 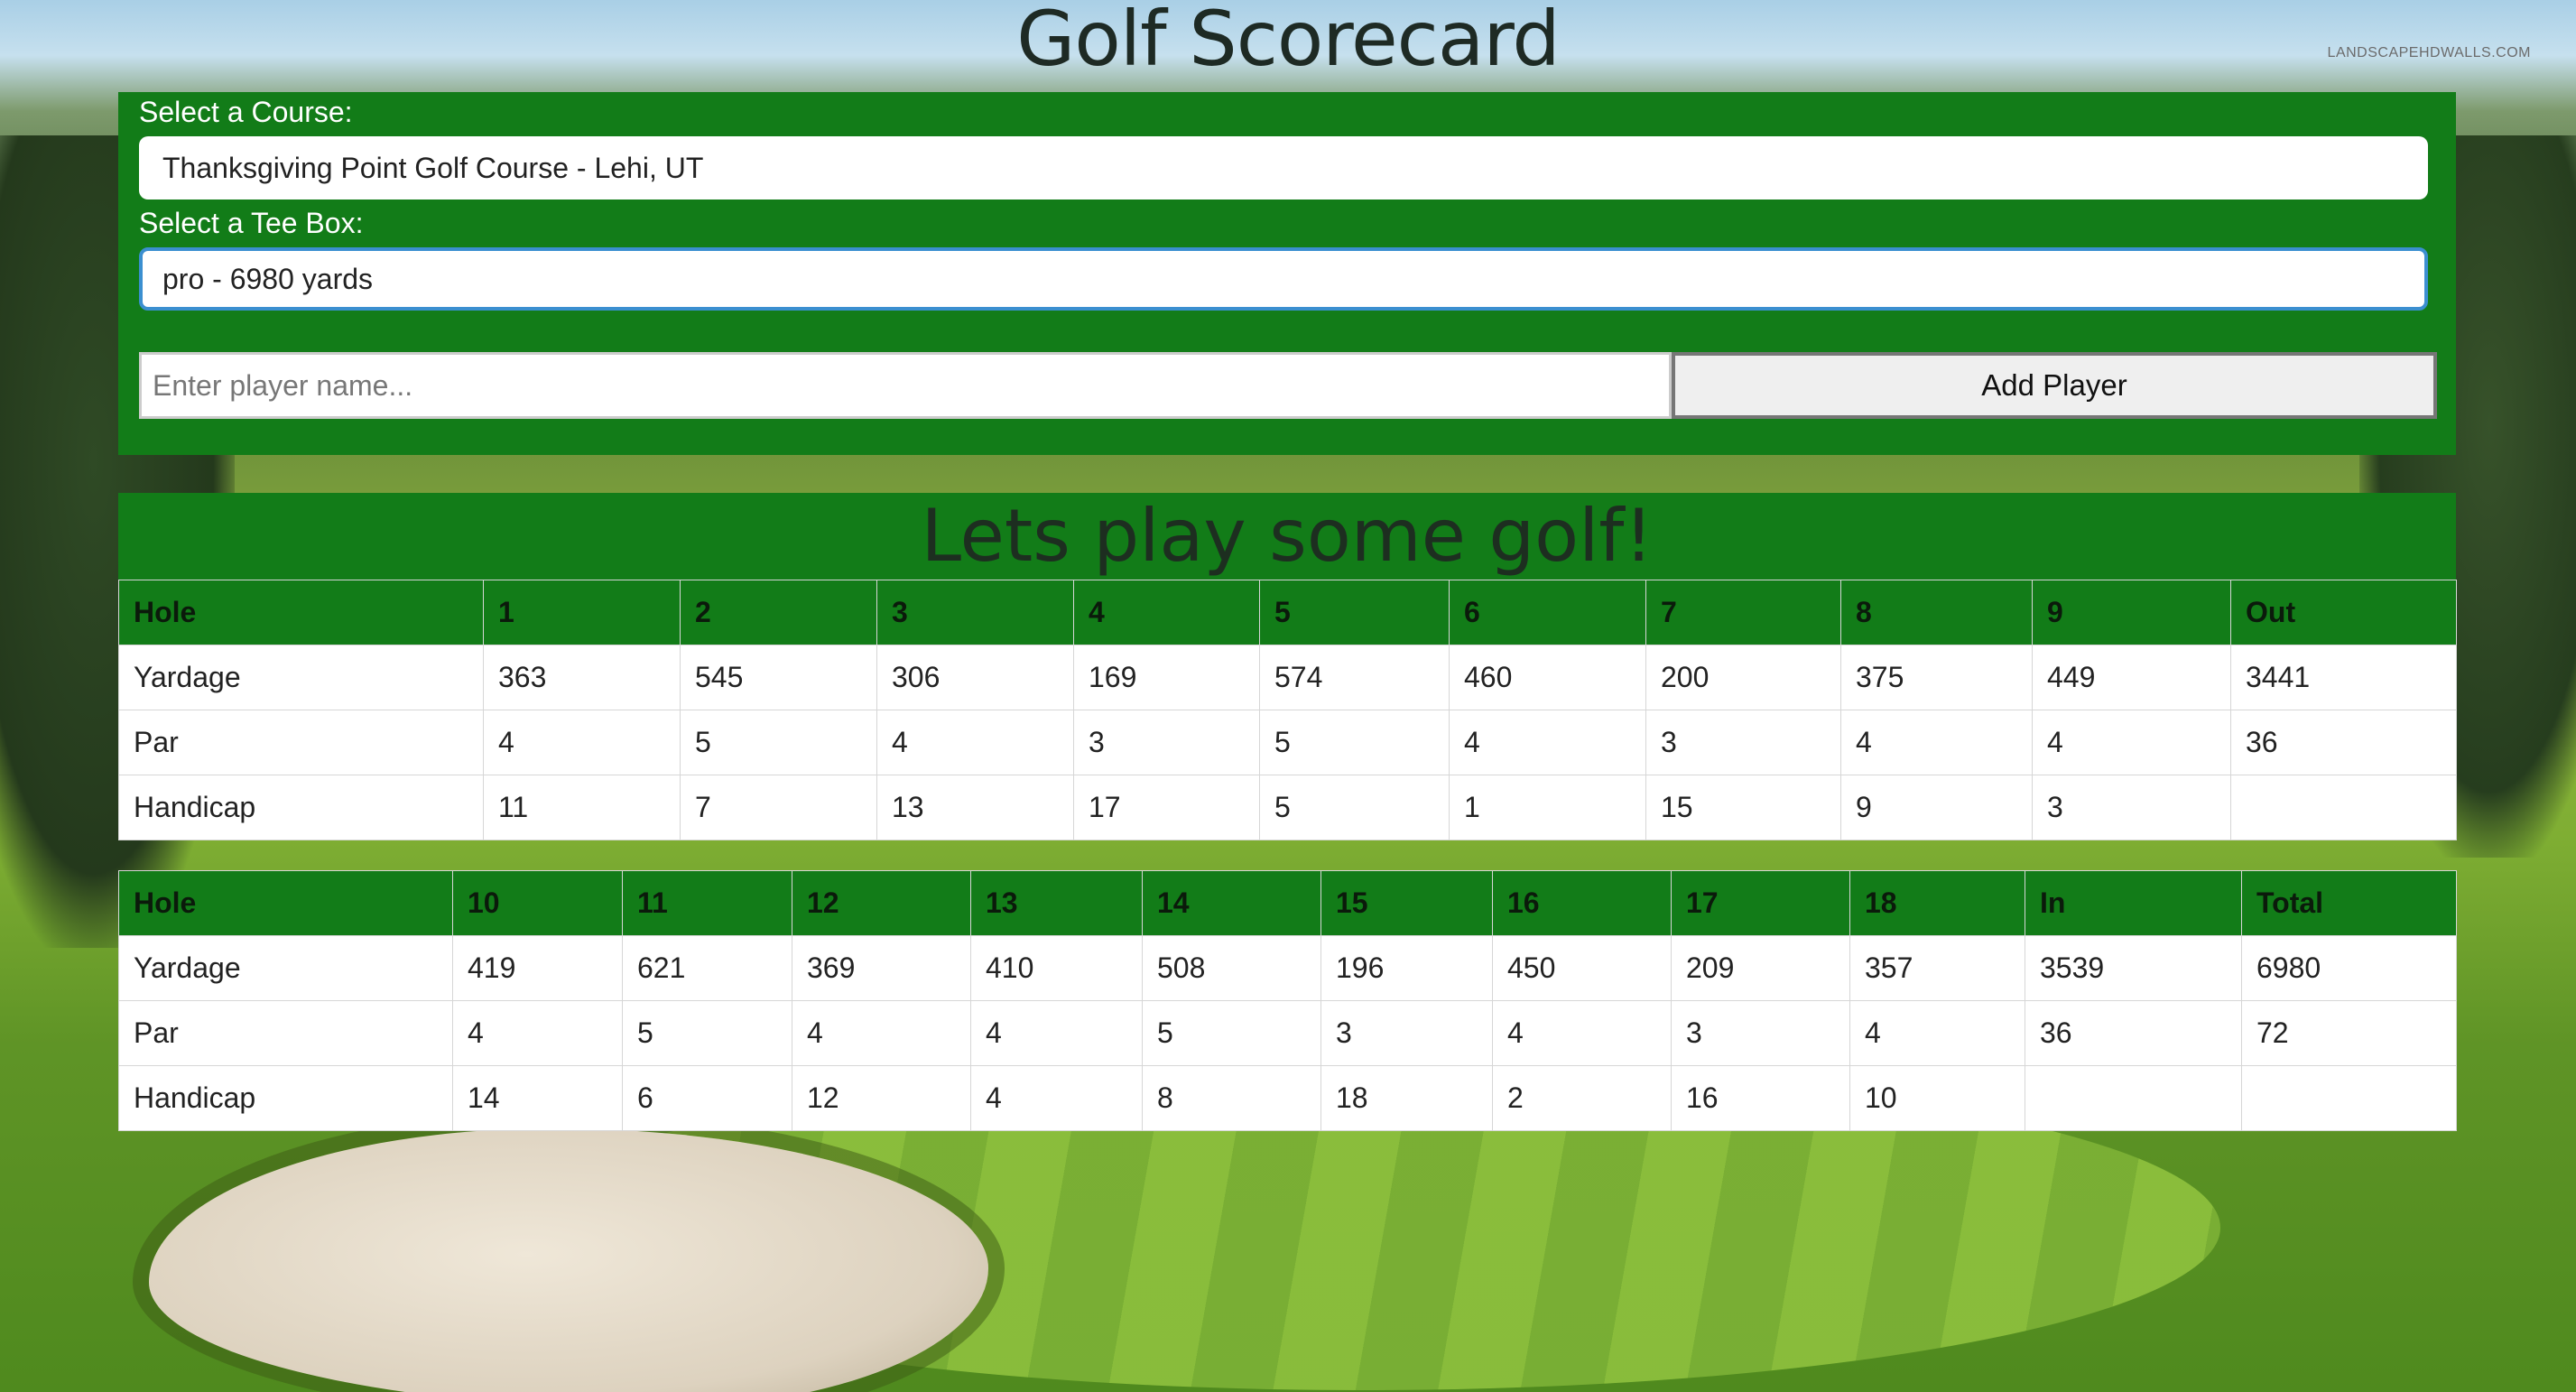 I want to click on table-cell: 18, so click(x=1406, y=1098).